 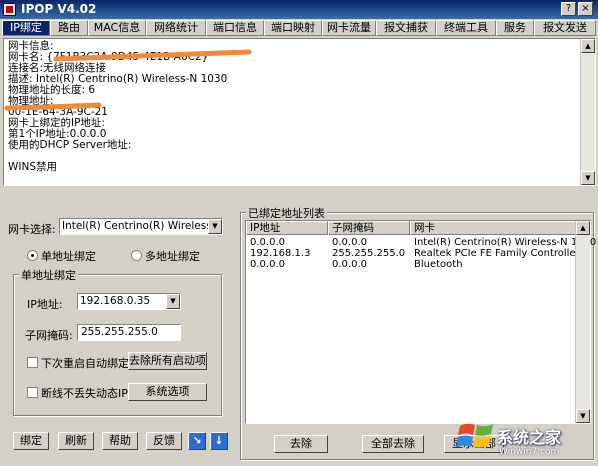 I want to click on tab-packet-send: 报文发送, so click(x=565, y=28).